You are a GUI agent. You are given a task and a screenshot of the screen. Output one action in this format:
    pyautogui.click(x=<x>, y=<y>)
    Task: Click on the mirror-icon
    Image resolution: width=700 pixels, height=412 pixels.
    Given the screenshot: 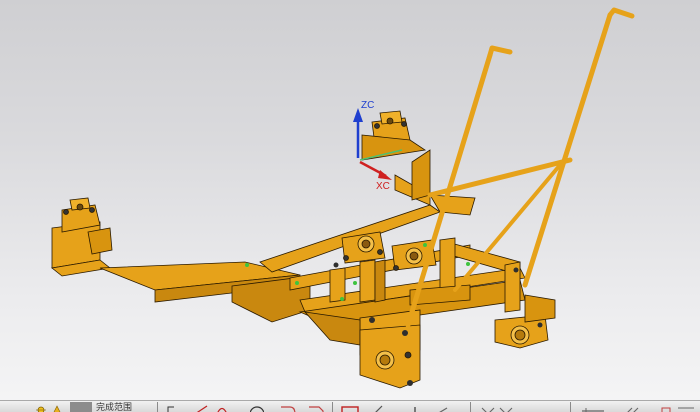 What is the action you would take?
    pyautogui.click(x=442, y=407)
    